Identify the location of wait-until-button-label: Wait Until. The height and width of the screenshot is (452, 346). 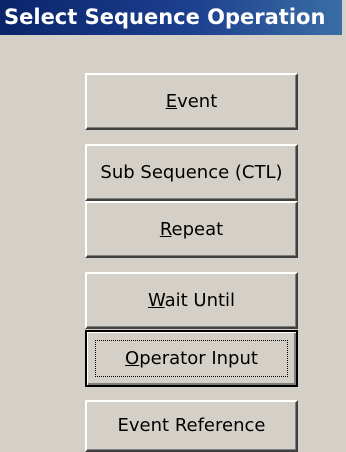
(191, 300).